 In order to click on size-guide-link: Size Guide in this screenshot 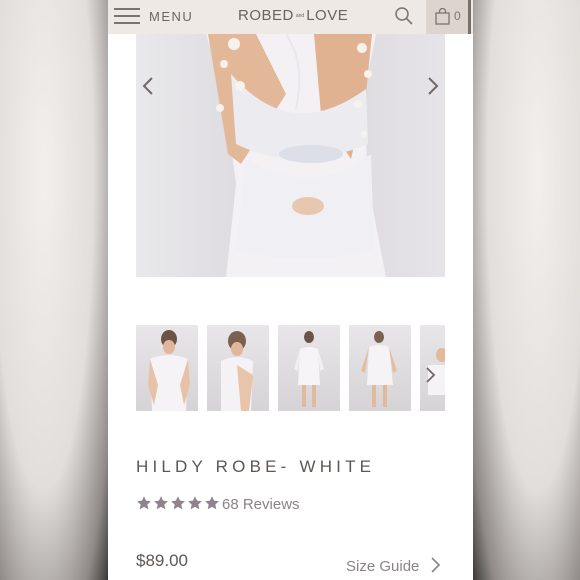, I will do `click(382, 566)`.